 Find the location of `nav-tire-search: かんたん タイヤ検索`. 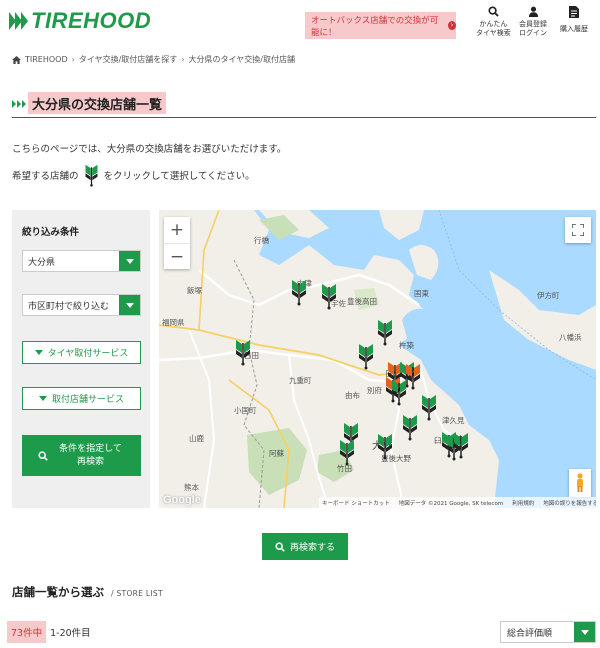

nav-tire-search: かんたん タイヤ検索 is located at coordinates (493, 22).